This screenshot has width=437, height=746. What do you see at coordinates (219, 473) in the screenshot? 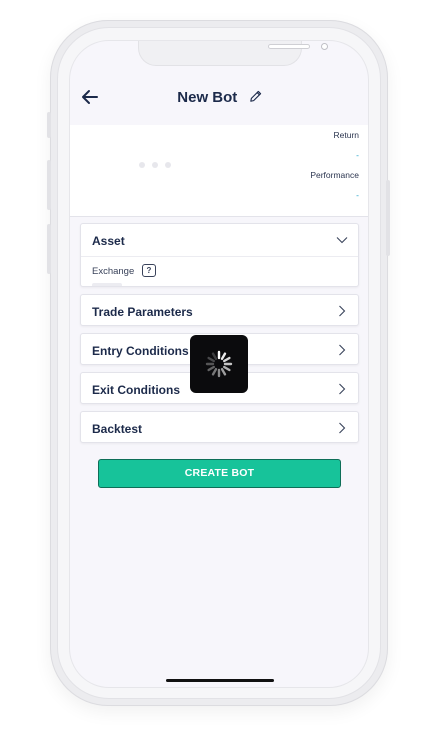
I see `create-bot-button: CREATE BOT` at bounding box center [219, 473].